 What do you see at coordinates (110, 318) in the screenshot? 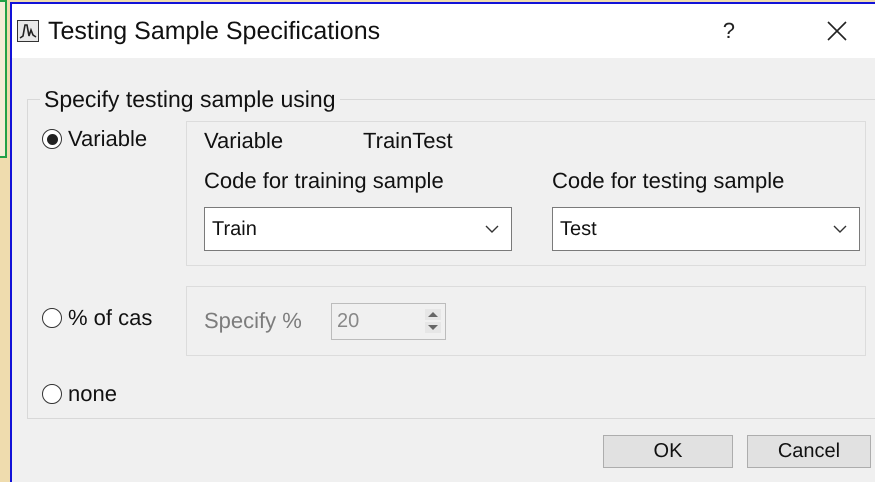
I see `radio-label: % of cas` at bounding box center [110, 318].